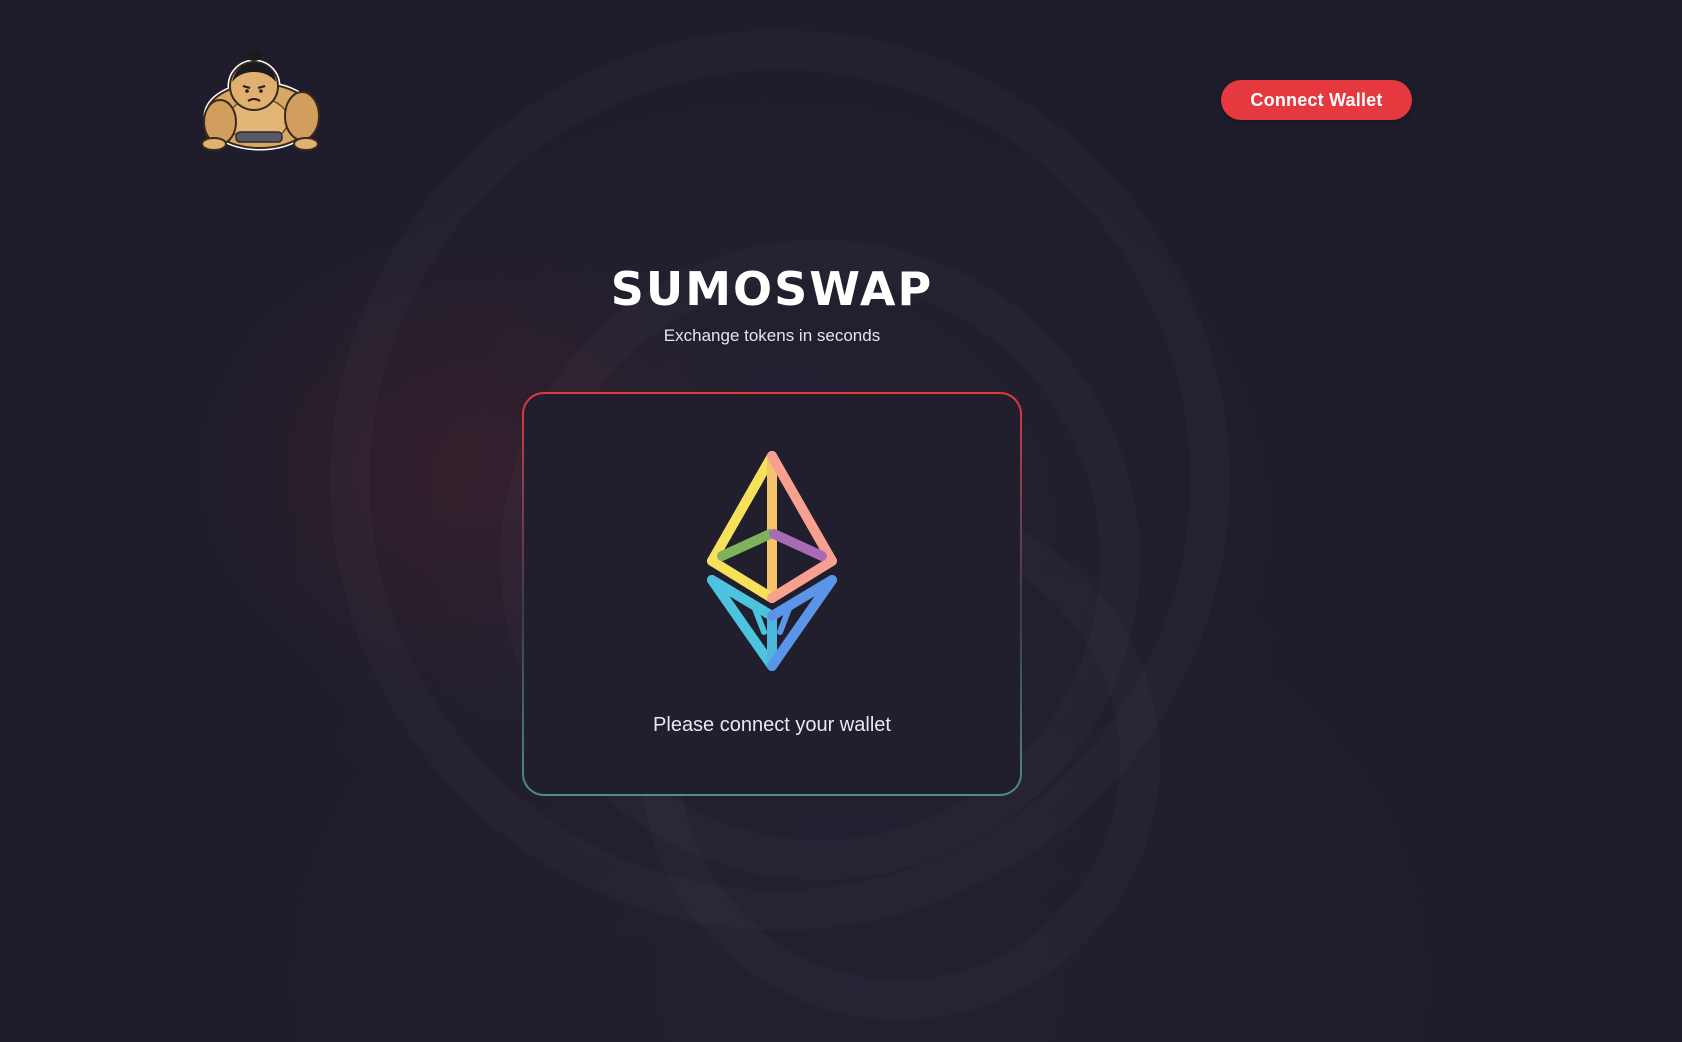 This screenshot has width=1682, height=1042. Describe the element at coordinates (1316, 100) in the screenshot. I see `connect-wallet-button: Connect Wallet` at that location.